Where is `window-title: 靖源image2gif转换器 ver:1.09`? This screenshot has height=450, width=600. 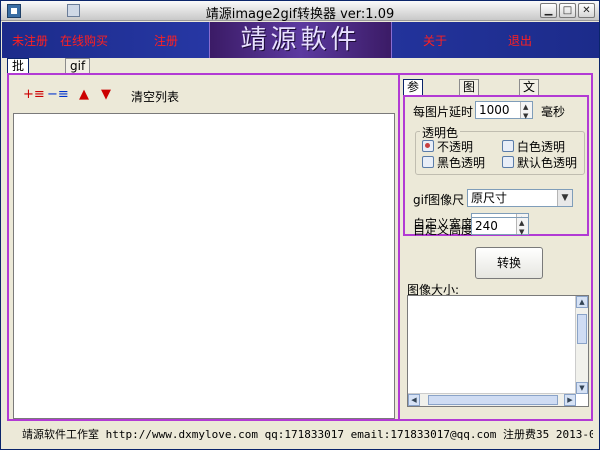 window-title: 靖源image2gif转换器 ver:1.09 is located at coordinates (300, 14).